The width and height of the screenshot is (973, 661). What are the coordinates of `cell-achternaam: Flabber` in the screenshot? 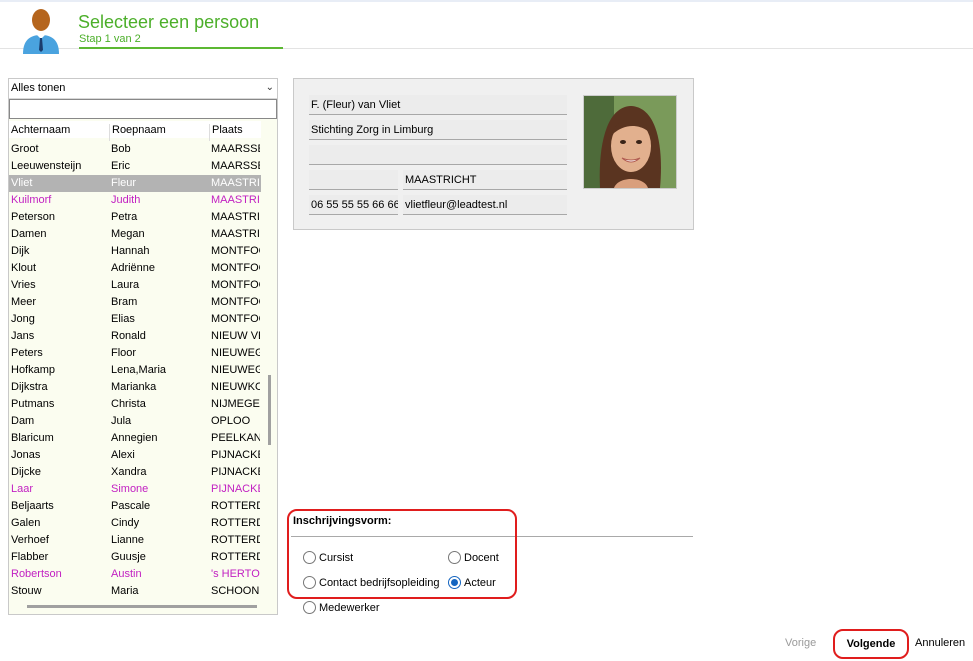 It's located at (30, 557).